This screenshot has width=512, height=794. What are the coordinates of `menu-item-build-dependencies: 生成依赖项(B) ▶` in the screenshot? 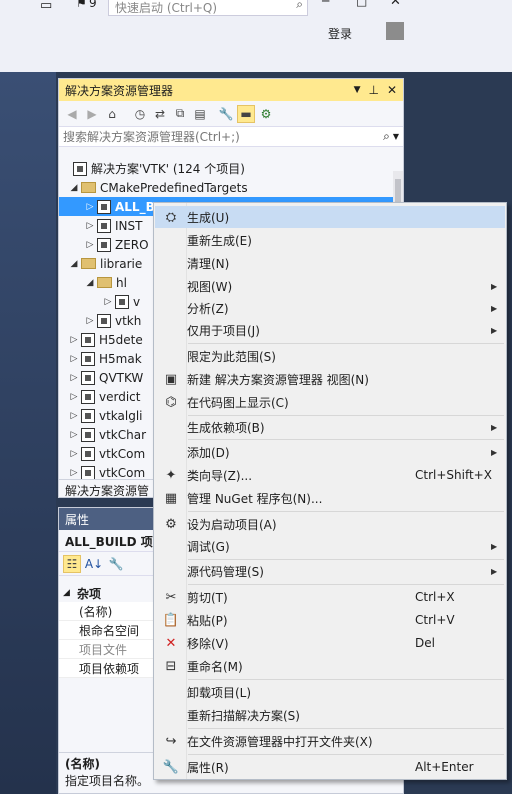 It's located at (330, 427).